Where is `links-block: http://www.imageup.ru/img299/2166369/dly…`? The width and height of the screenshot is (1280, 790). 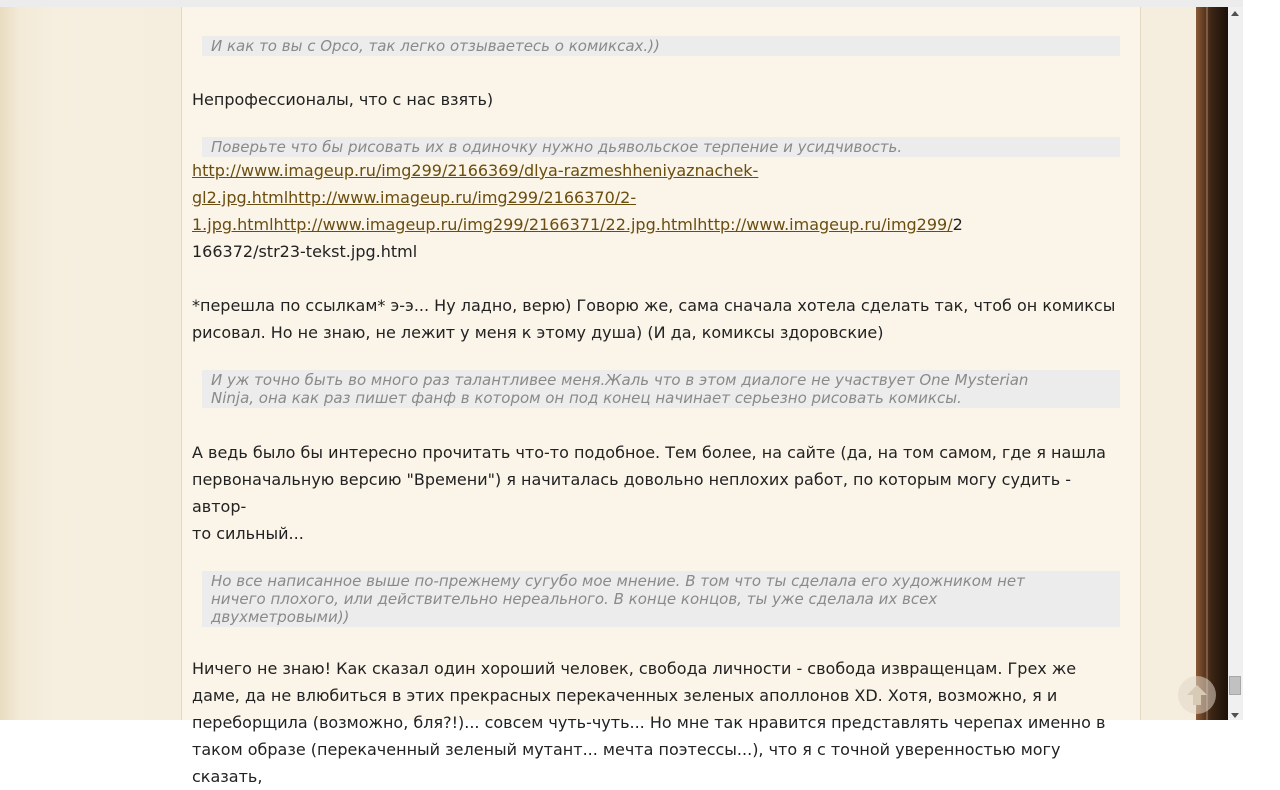 links-block: http://www.imageup.ru/img299/2166369/dly… is located at coordinates (659, 211).